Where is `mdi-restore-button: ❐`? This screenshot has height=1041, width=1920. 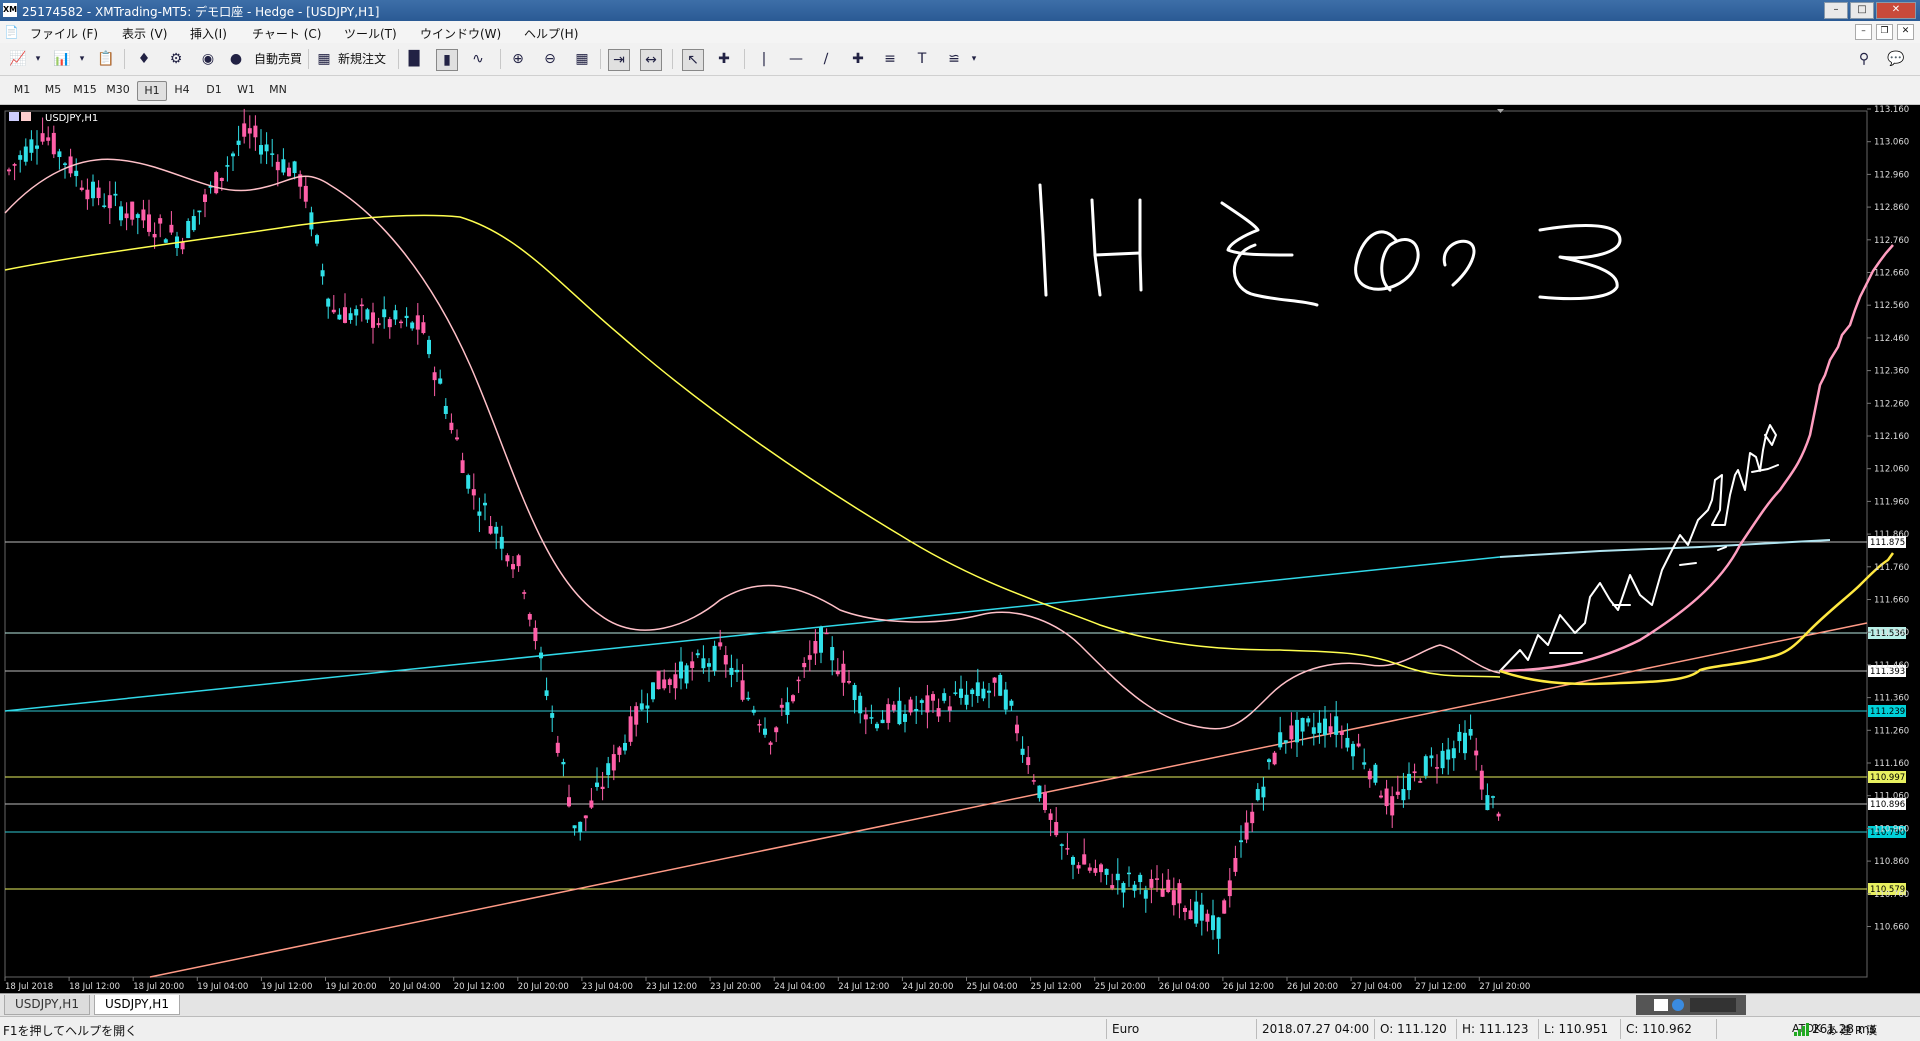 mdi-restore-button: ❐ is located at coordinates (1884, 32).